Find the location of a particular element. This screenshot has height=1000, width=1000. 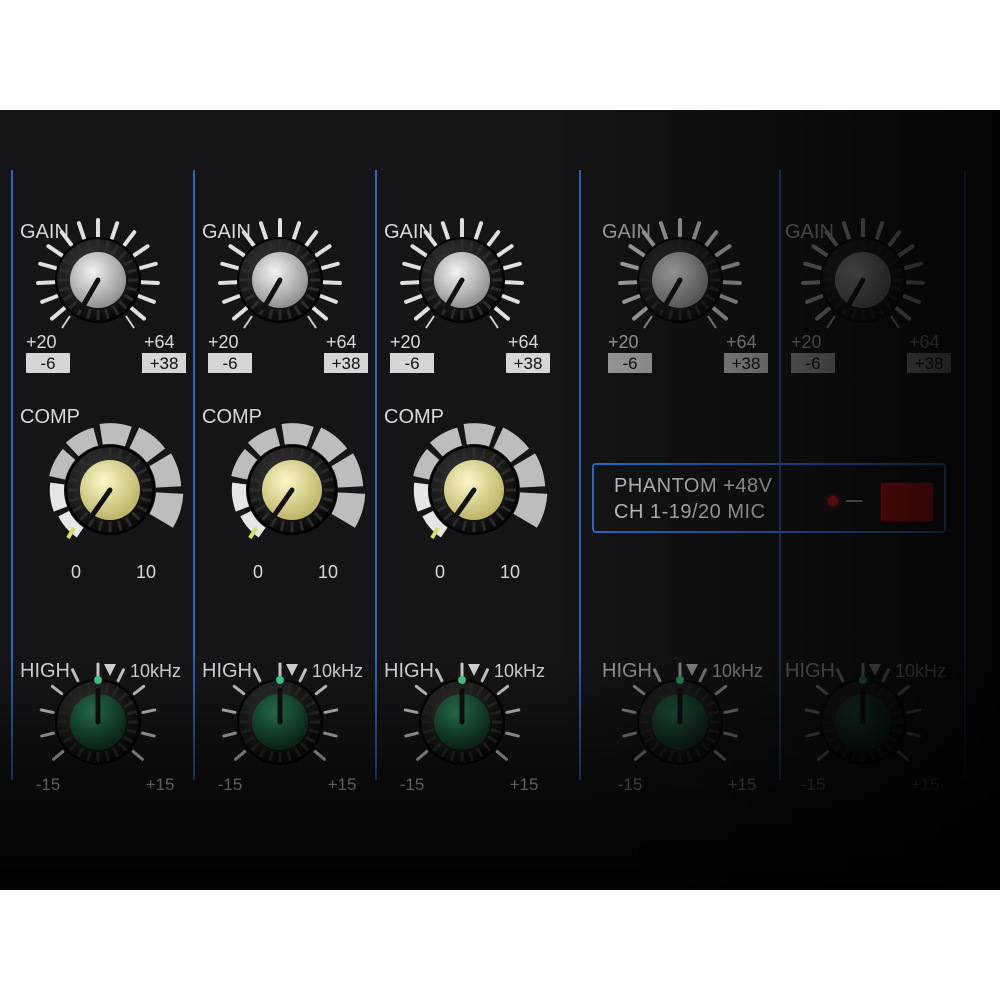

comp-min-label: 0 is located at coordinates (258, 572).